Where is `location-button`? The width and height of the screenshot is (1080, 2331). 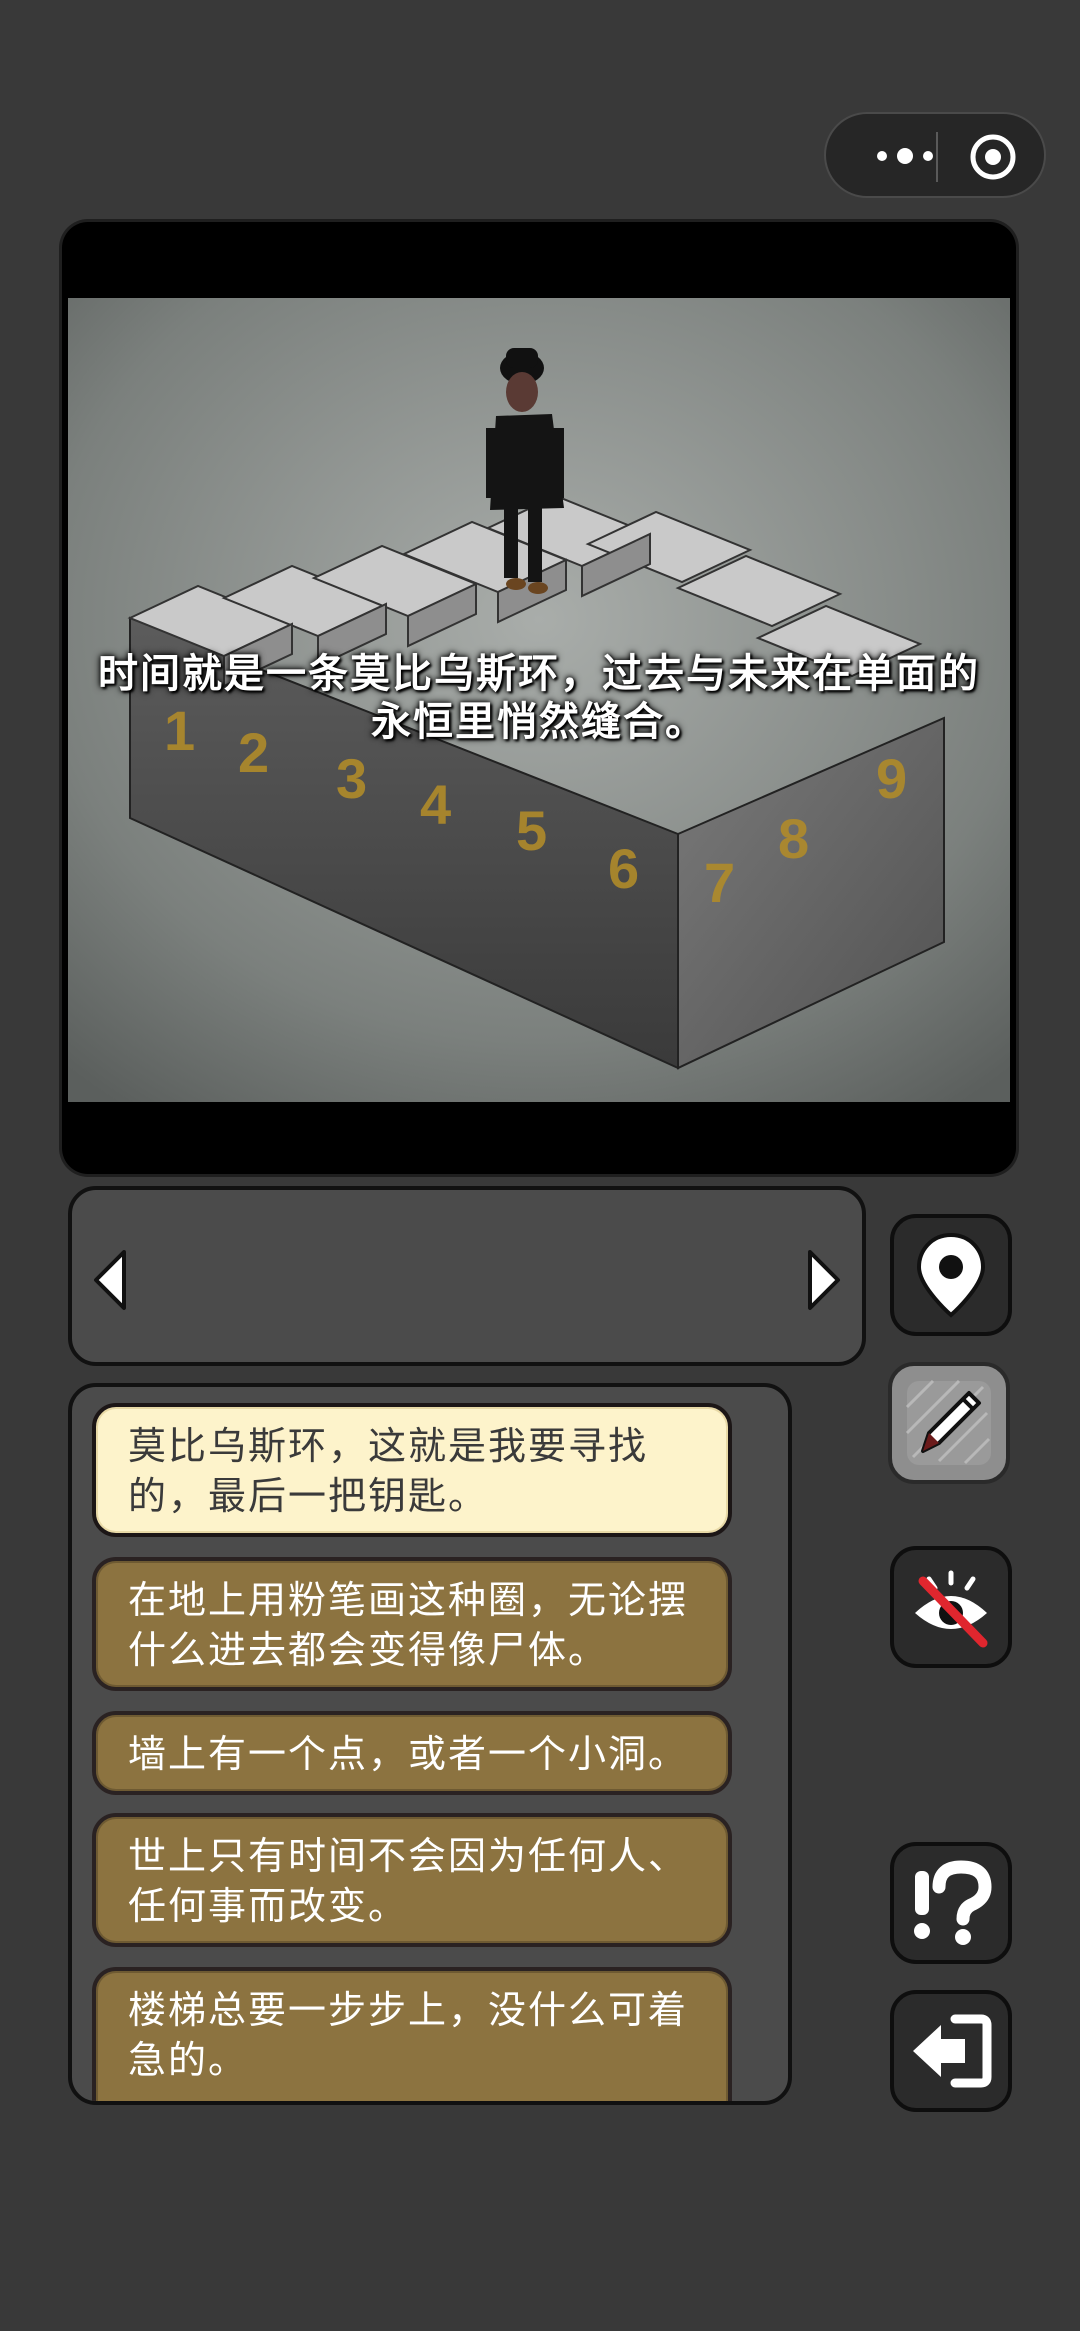 location-button is located at coordinates (951, 1275).